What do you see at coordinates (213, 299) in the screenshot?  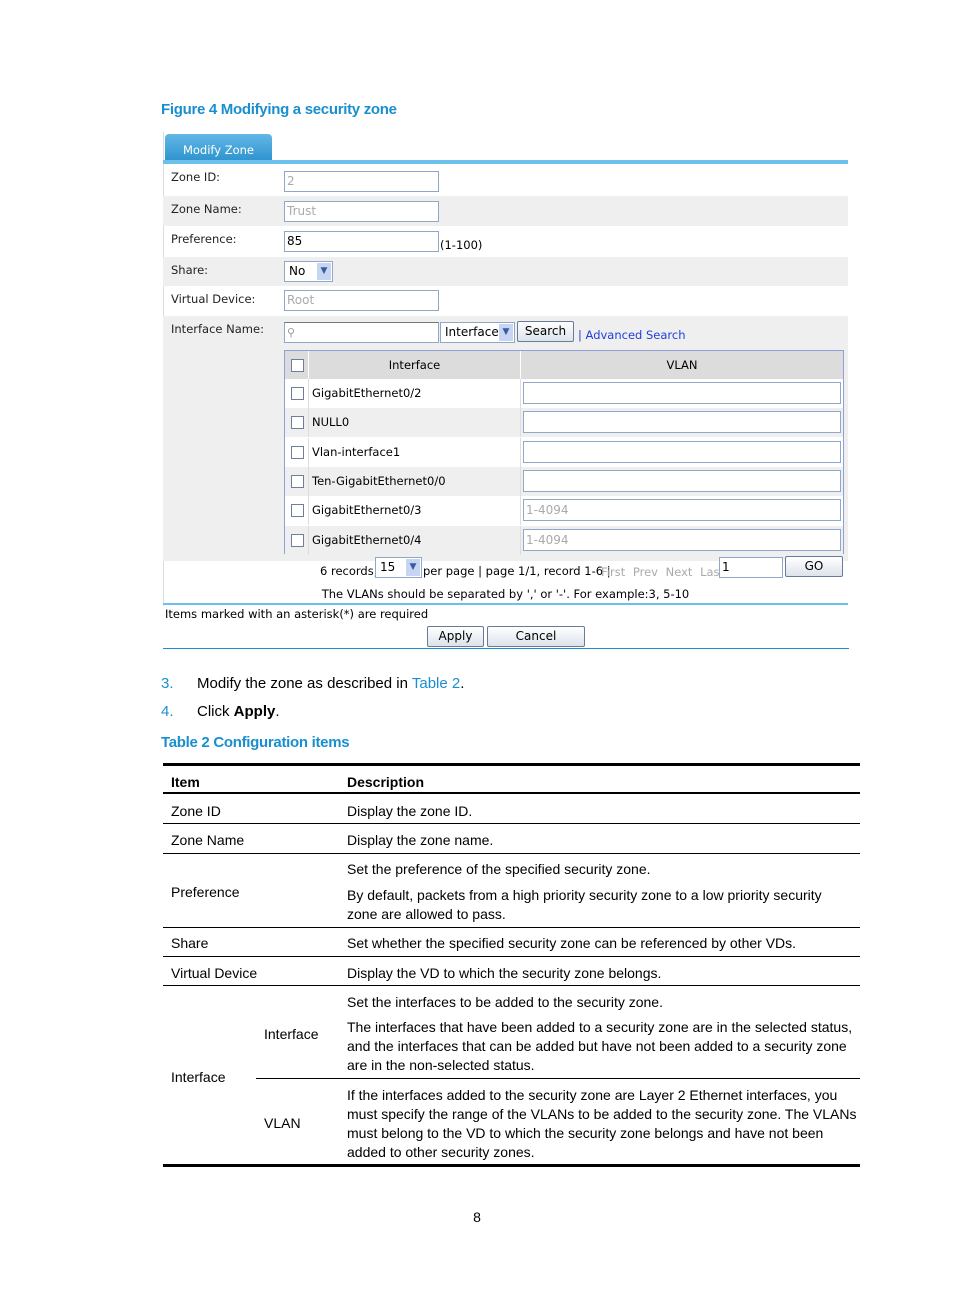 I see `virtual-device-label: Virtual Device:` at bounding box center [213, 299].